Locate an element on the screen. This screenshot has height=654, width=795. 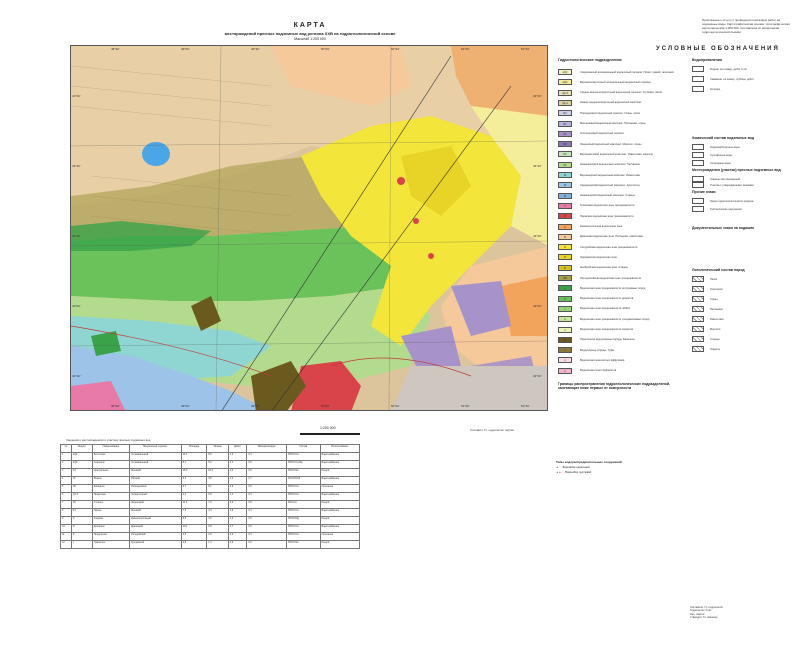
legend-symbol-row: Глины is located at coordinates (705, 299).